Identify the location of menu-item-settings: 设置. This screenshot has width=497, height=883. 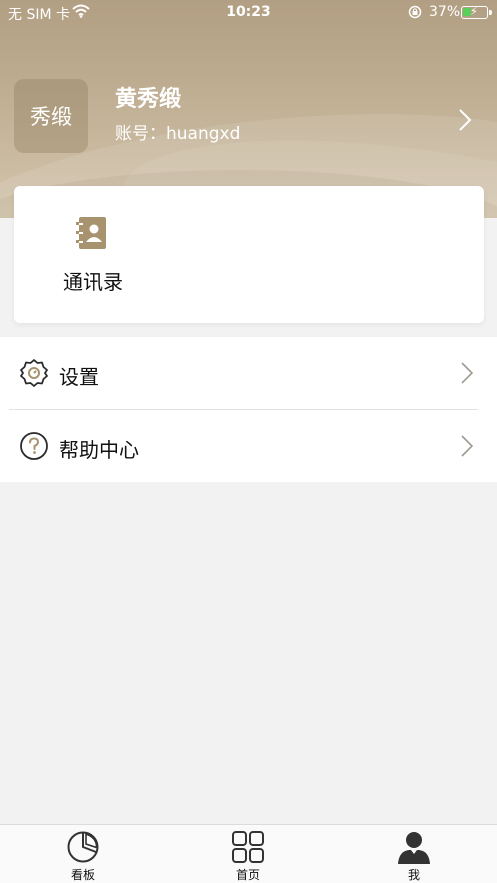
(248, 373).